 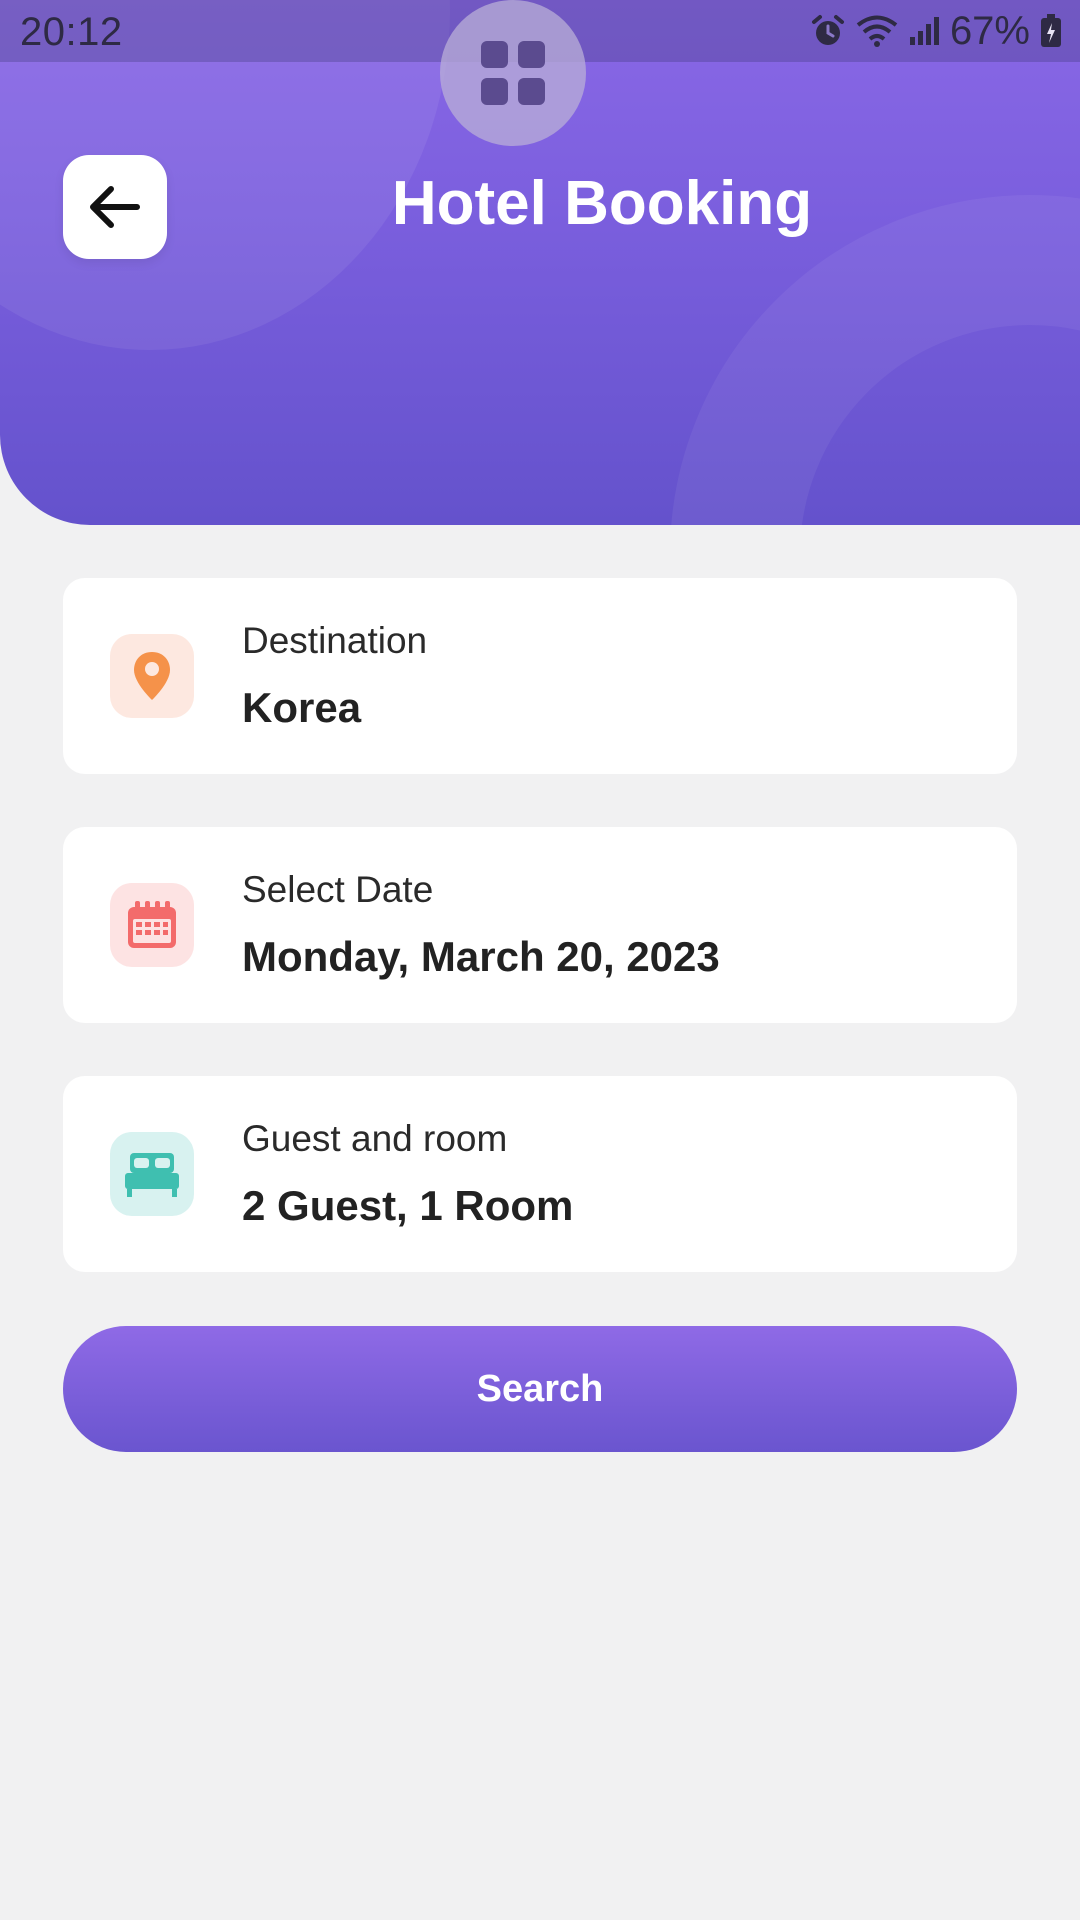 What do you see at coordinates (540, 925) in the screenshot?
I see `date-field: Select Date Monday, March 20, 2023` at bounding box center [540, 925].